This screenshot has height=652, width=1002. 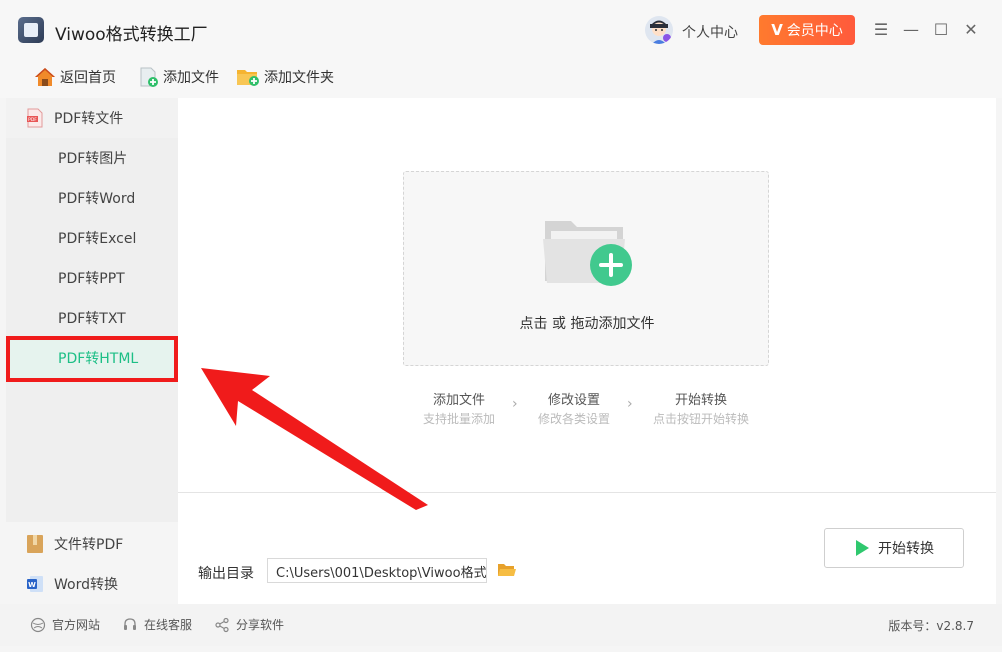 What do you see at coordinates (86, 585) in the screenshot?
I see `sidebar-group-word-label: Word转换` at bounding box center [86, 585].